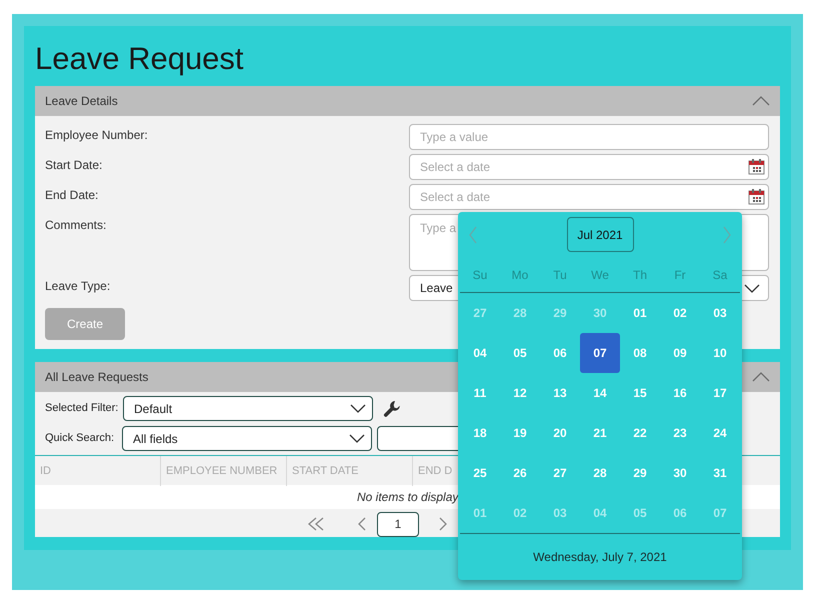 The image size is (815, 600). What do you see at coordinates (398, 524) in the screenshot?
I see `page-number: 1` at bounding box center [398, 524].